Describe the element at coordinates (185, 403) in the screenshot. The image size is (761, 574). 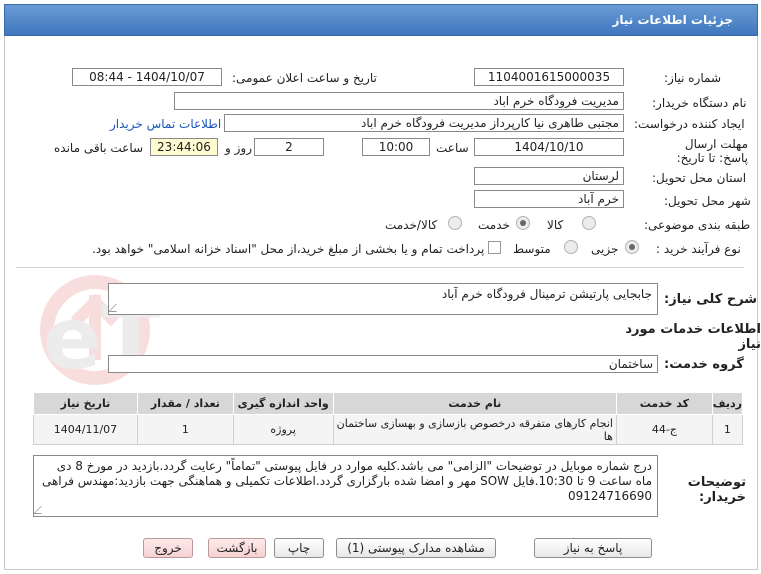
I see `col-quantity: تعداد / مقدار` at that location.